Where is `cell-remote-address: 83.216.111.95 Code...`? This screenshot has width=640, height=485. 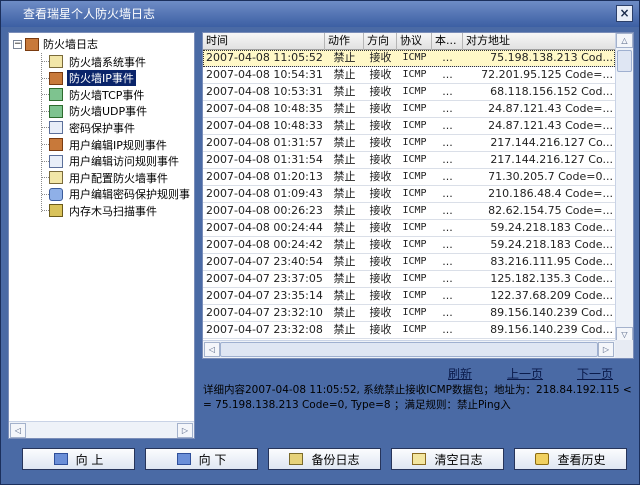
cell-remote-address: 83.216.111.95 Code... is located at coordinates (551, 261).